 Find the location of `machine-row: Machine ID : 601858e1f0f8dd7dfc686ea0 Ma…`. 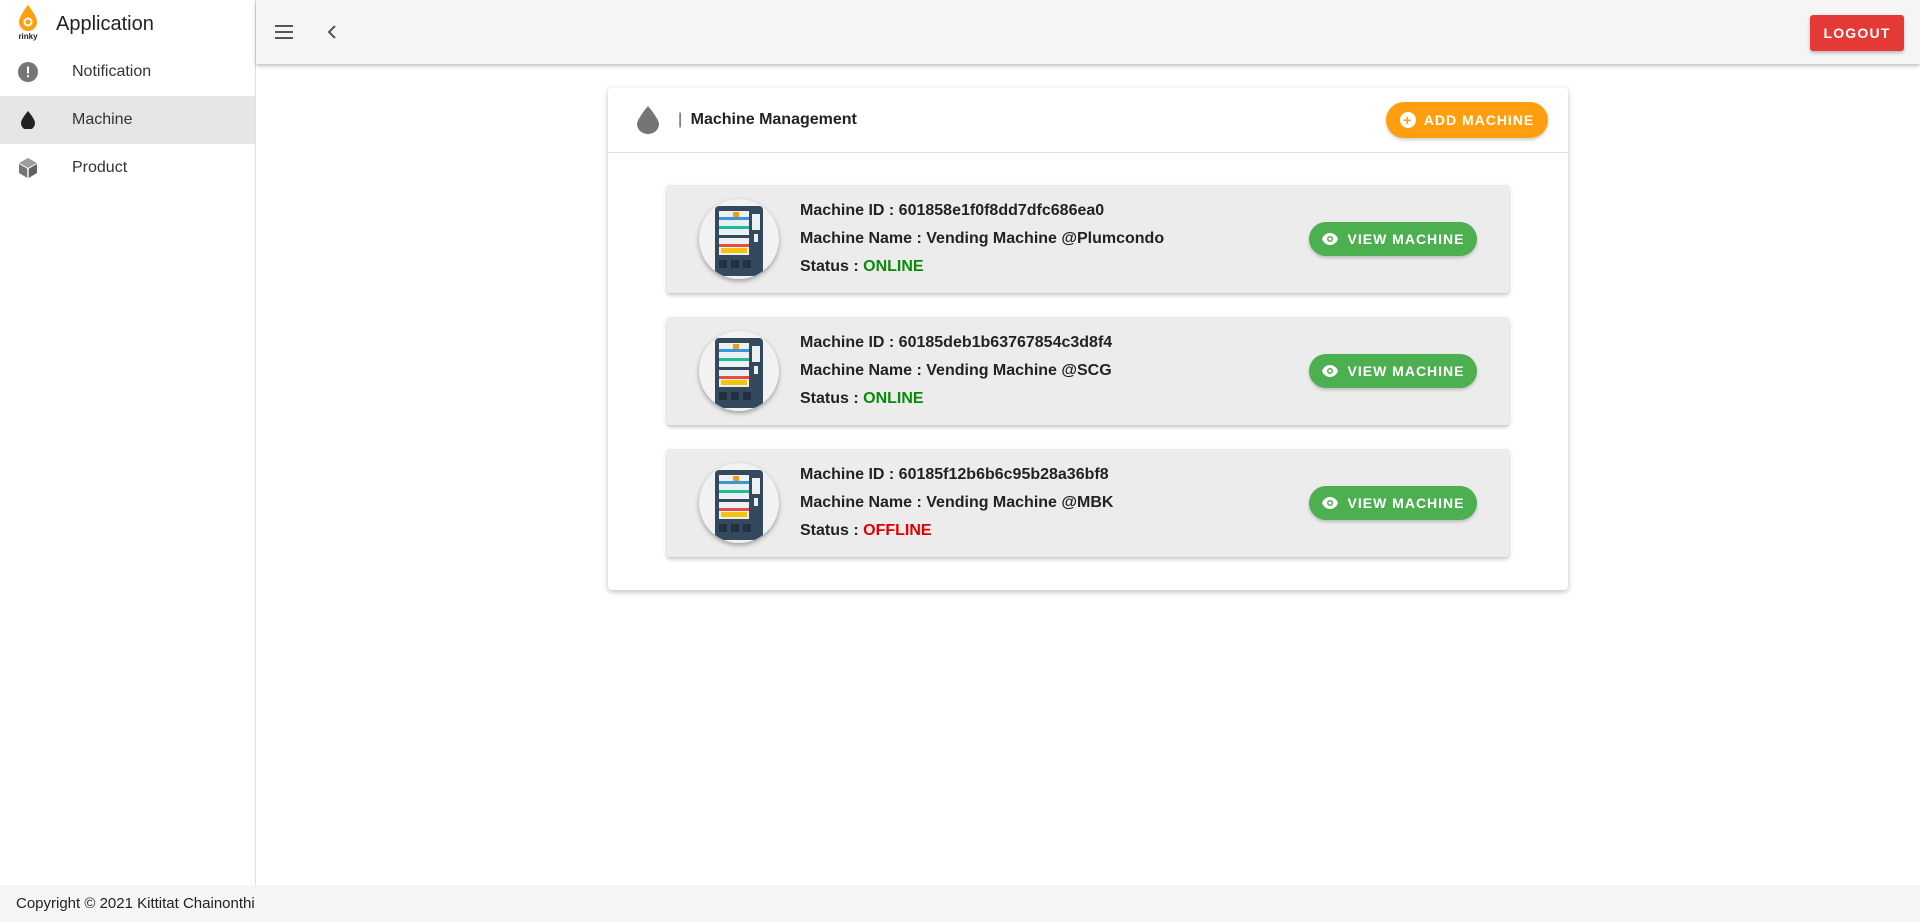

machine-row: Machine ID : 601858e1f0f8dd7dfc686ea0 Ma… is located at coordinates (1088, 239).